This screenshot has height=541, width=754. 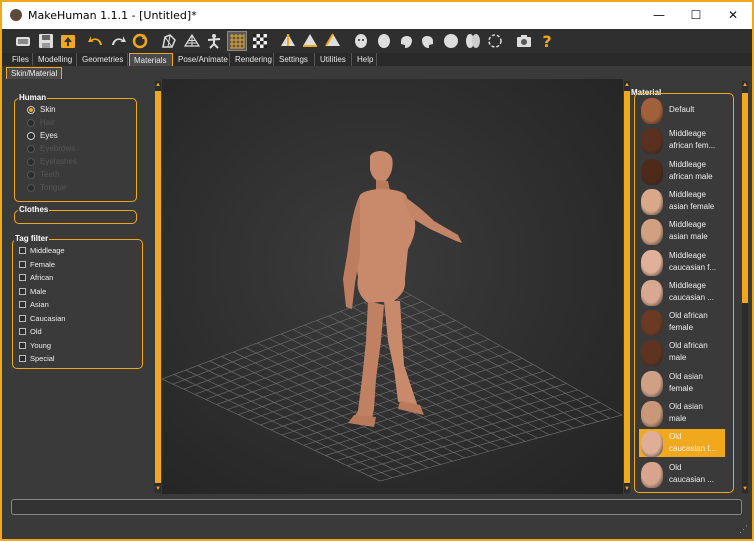 I want to click on material-item: Default, so click(x=682, y=110).